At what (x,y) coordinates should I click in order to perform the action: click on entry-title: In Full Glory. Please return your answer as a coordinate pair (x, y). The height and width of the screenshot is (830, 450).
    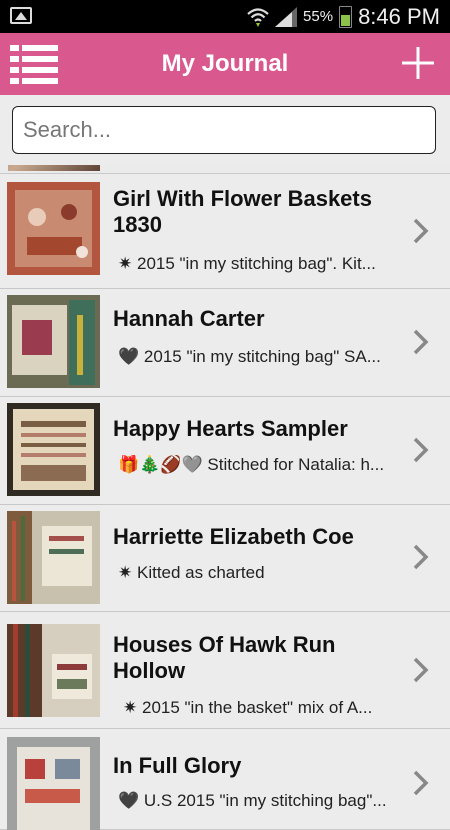
    Looking at the image, I should click on (177, 765).